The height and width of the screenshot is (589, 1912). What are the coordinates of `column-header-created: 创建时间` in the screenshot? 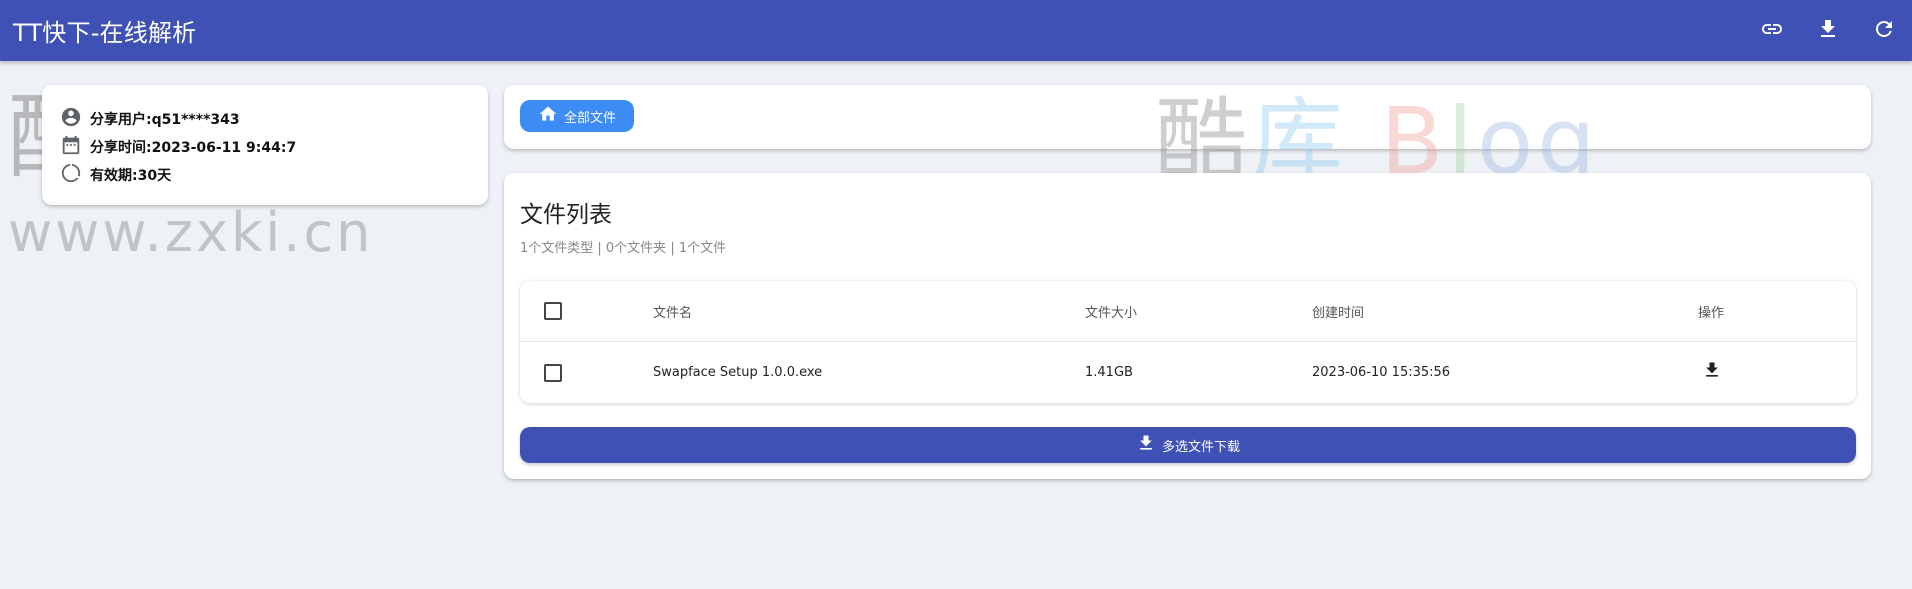 It's located at (1338, 313).